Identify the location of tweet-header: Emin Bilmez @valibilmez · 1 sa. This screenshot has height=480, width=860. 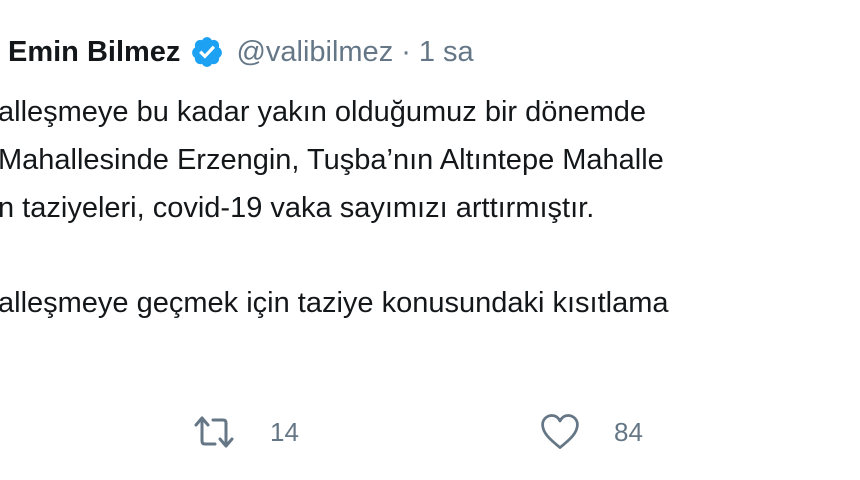
(241, 52).